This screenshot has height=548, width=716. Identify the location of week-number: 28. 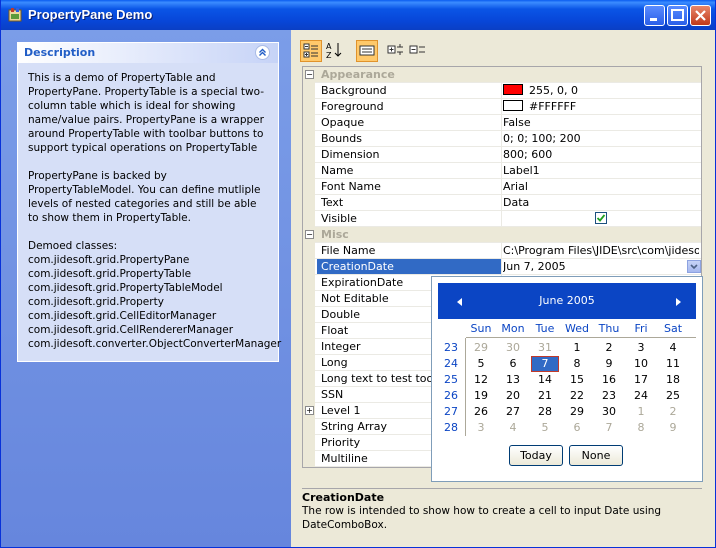
(451, 427).